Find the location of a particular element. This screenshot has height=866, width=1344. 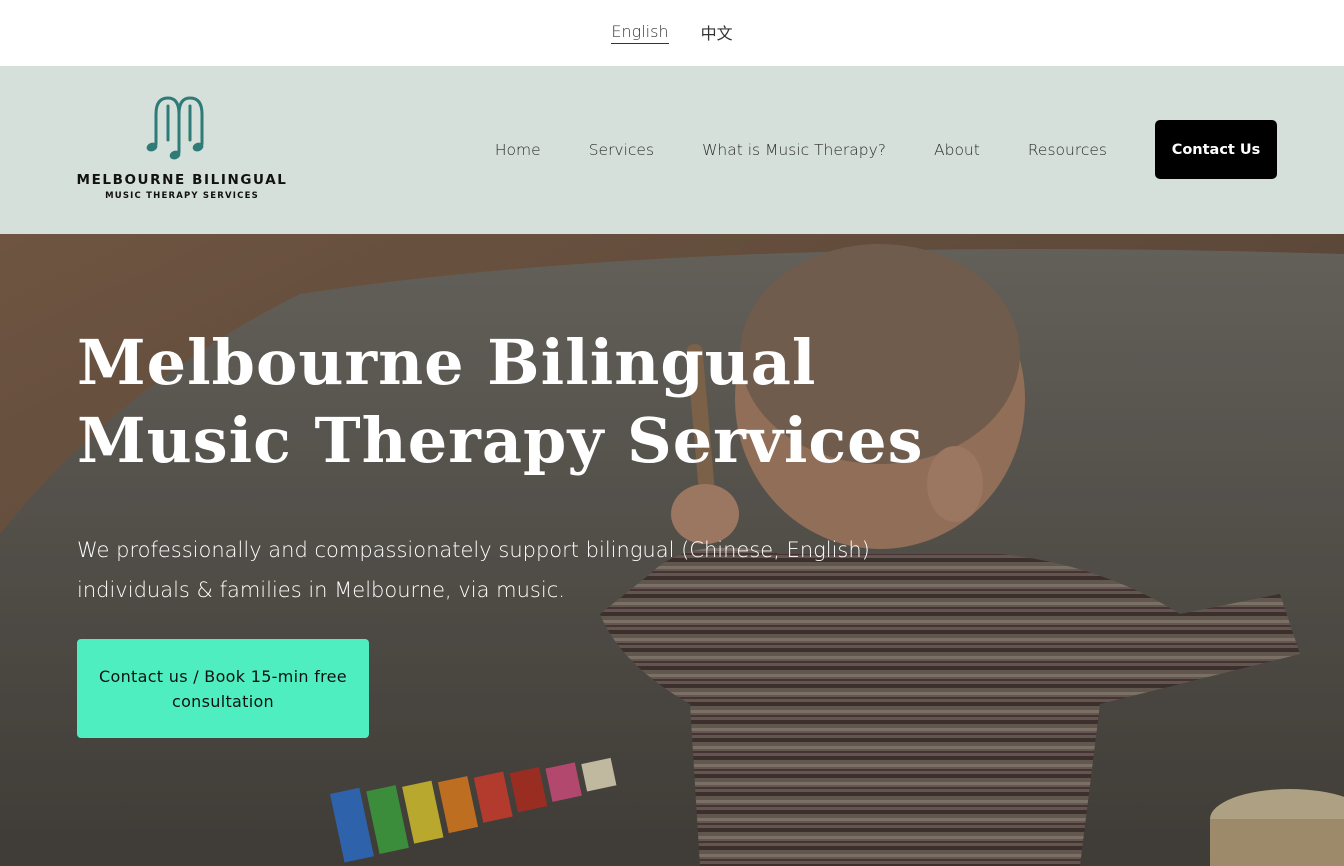

nav-home: Home is located at coordinates (518, 150).